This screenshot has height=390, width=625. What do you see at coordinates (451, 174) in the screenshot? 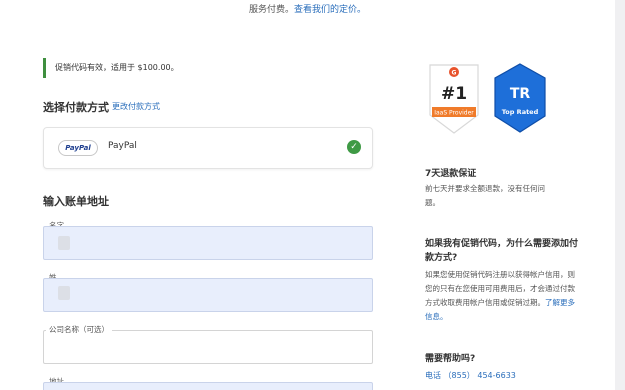
I see `refund-guarantee-title: 7天退款保证` at bounding box center [451, 174].